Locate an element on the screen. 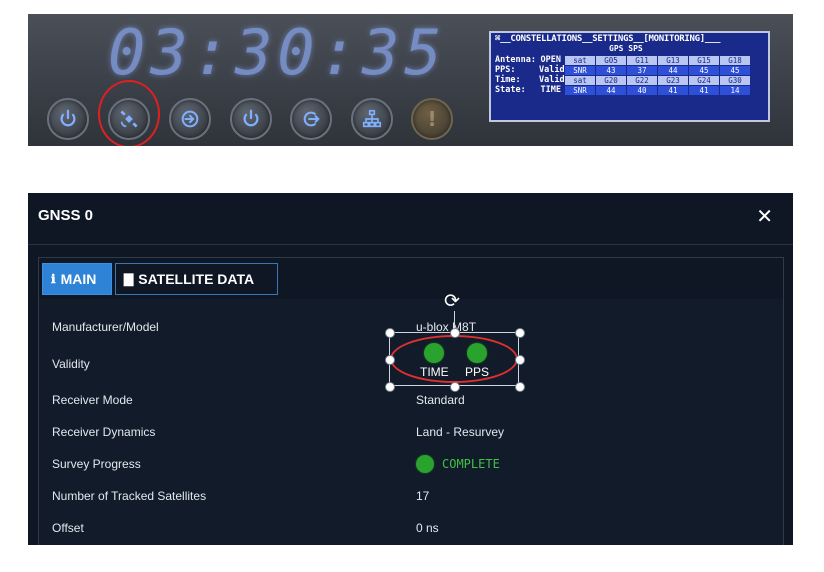  rotate-icon: ⟳ is located at coordinates (452, 301).